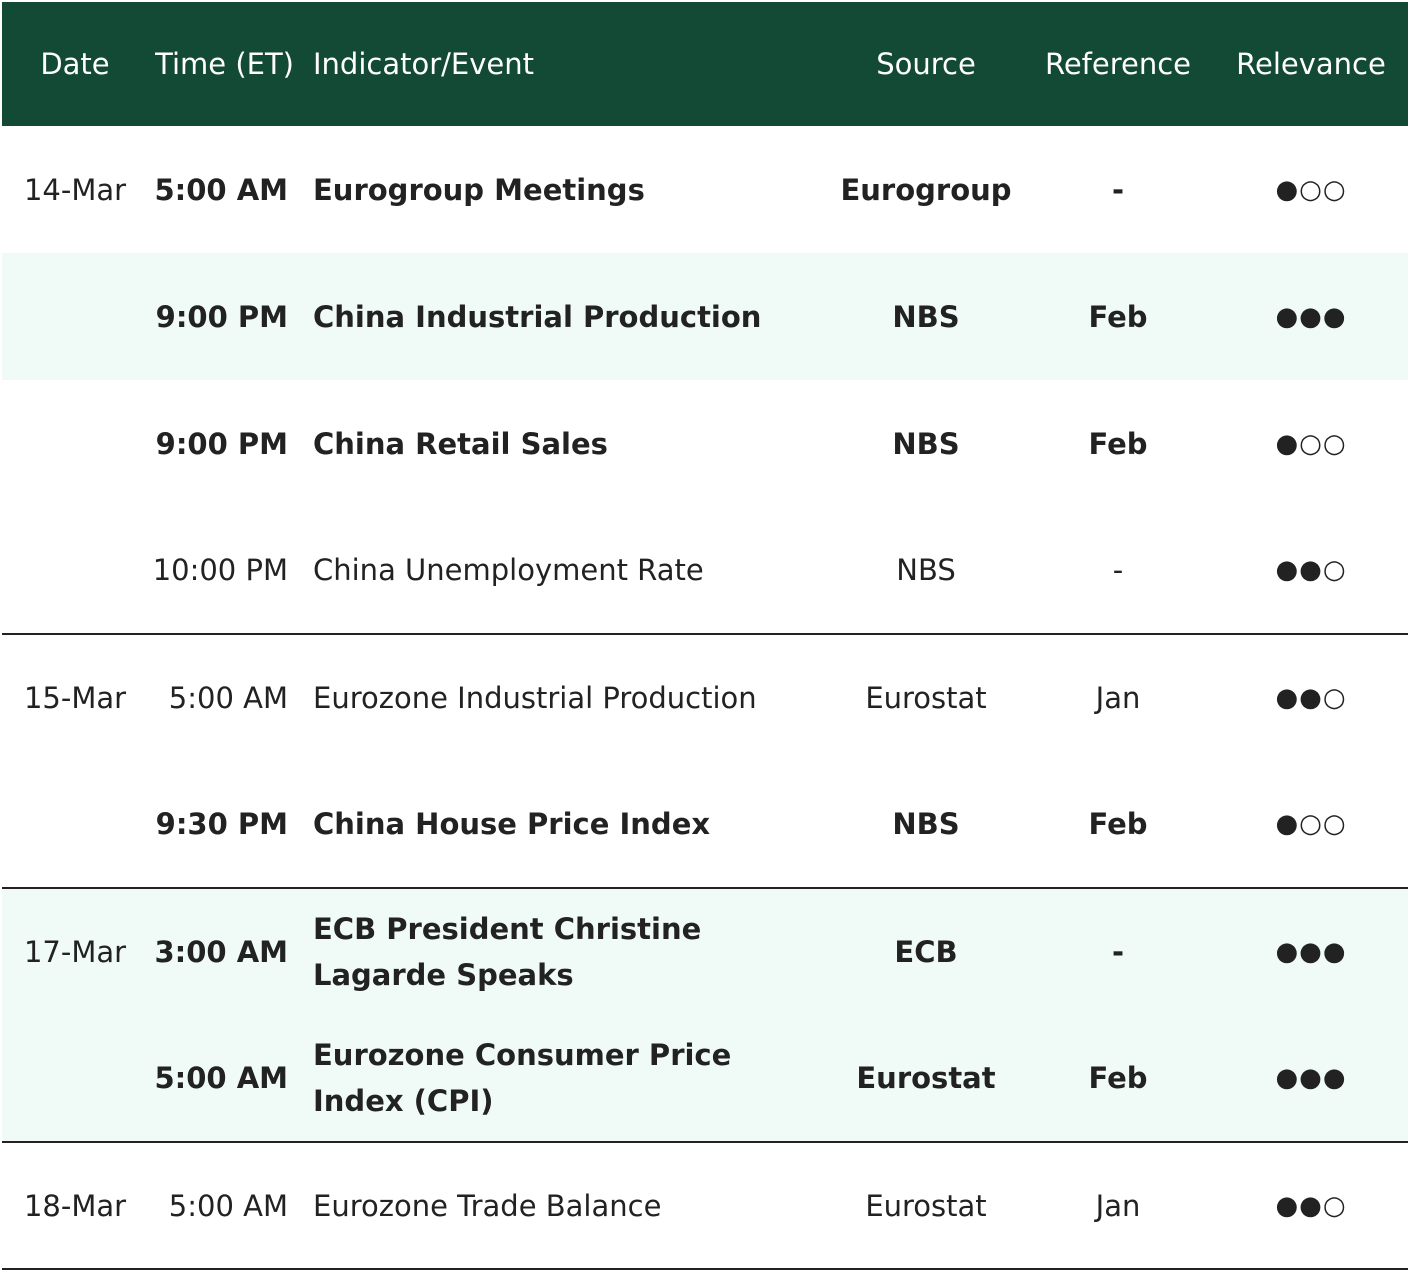 This screenshot has width=1408, height=1286. What do you see at coordinates (75, 952) in the screenshot?
I see `date-cell: 17-Mar` at bounding box center [75, 952].